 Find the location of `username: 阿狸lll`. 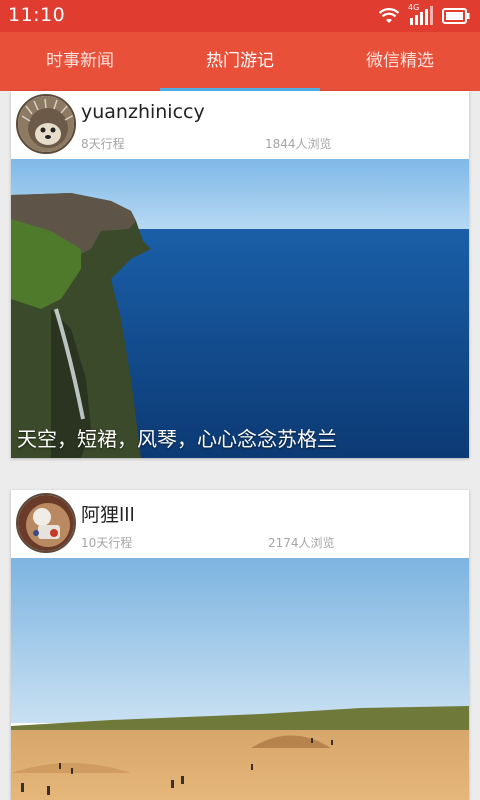

username: 阿狸lll is located at coordinates (108, 513).